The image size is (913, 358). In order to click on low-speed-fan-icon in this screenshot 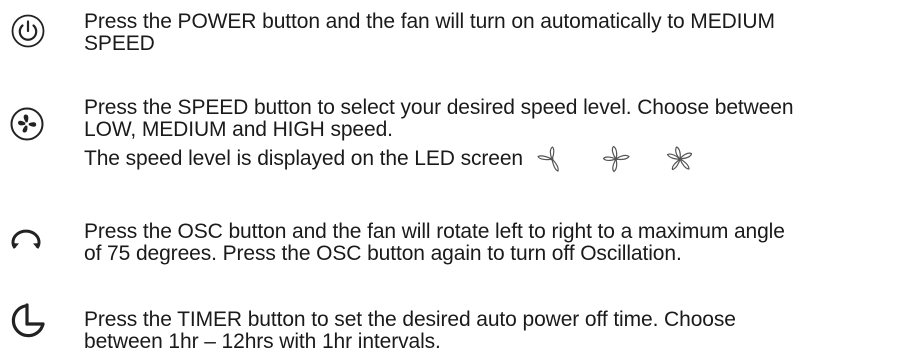, I will do `click(548, 159)`.